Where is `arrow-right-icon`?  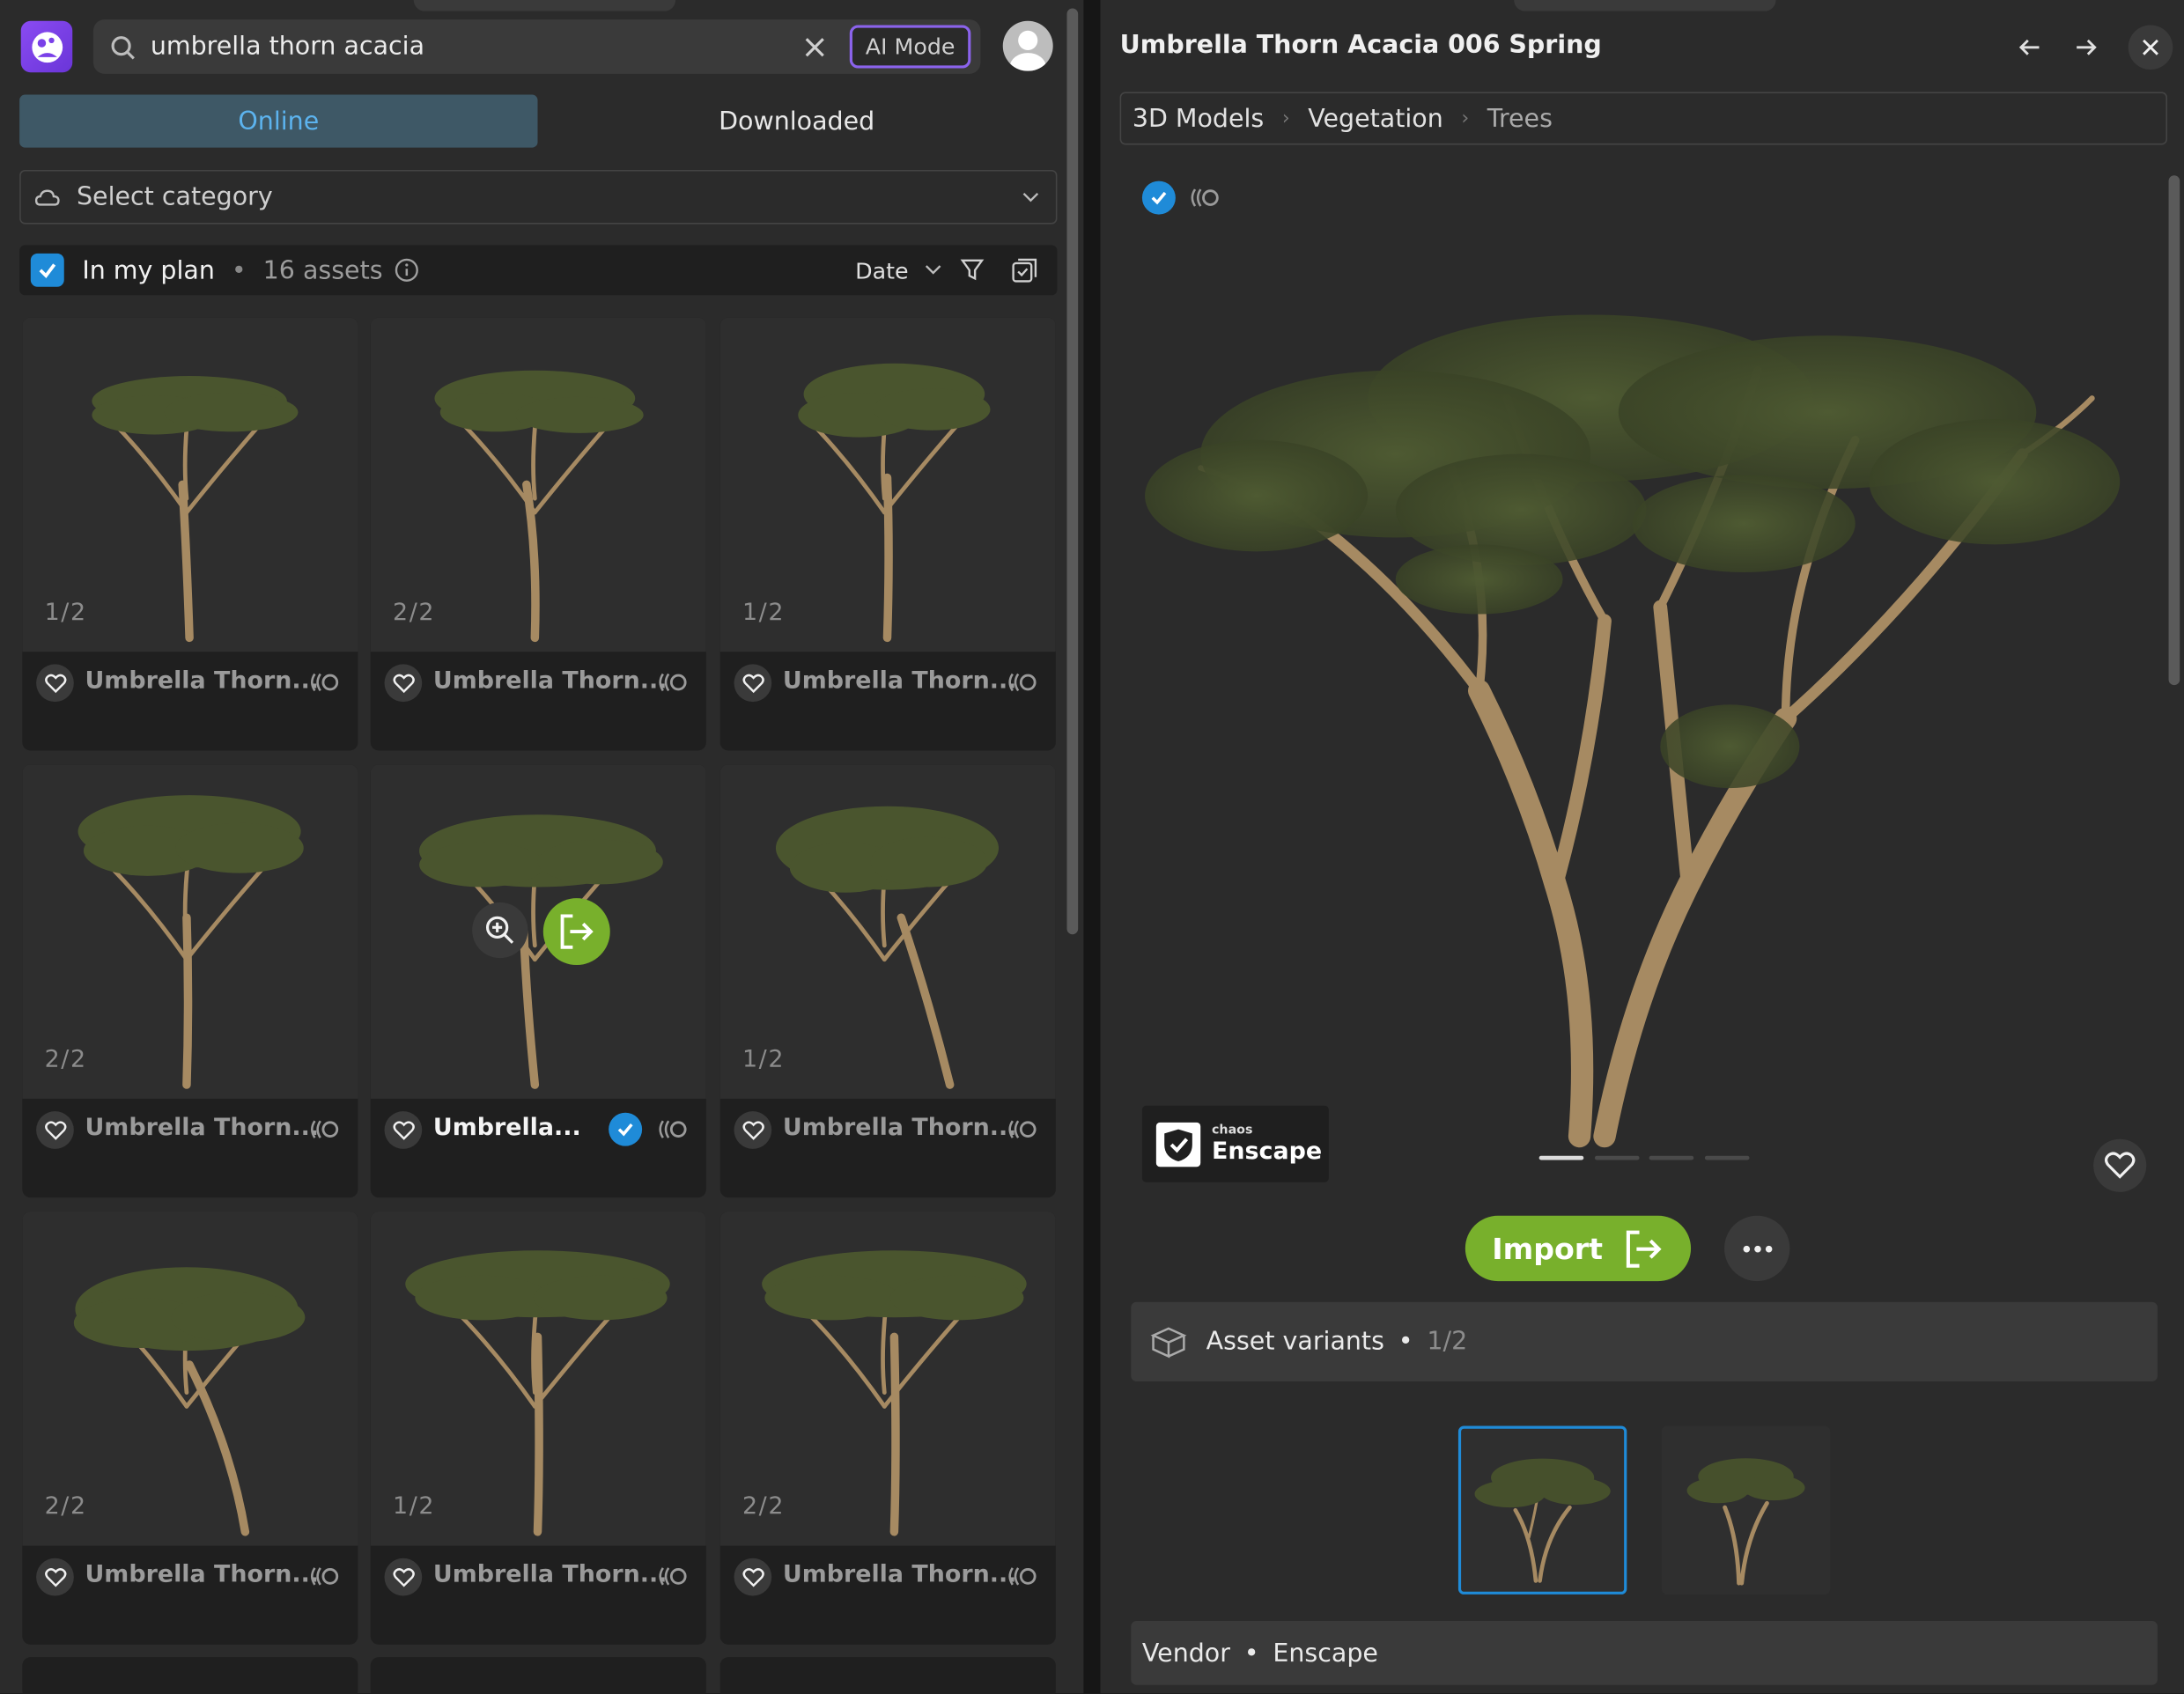
arrow-right-icon is located at coordinates (2086, 47).